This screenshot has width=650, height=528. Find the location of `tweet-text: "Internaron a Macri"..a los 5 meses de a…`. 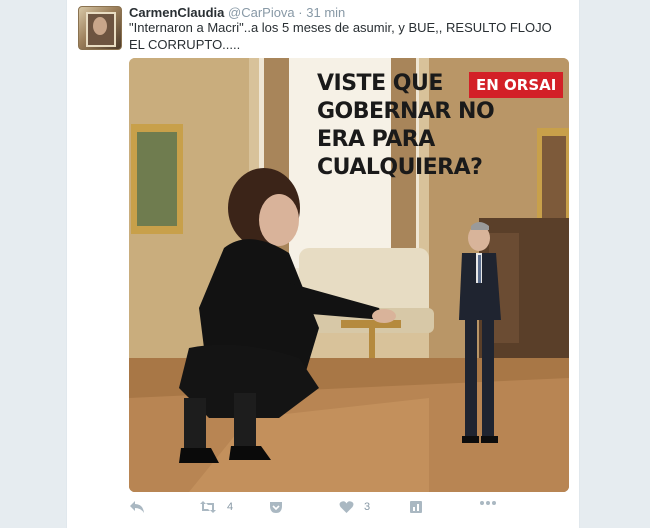

tweet-text: "Internaron a Macri"..a los 5 meses de a… is located at coordinates (340, 36).